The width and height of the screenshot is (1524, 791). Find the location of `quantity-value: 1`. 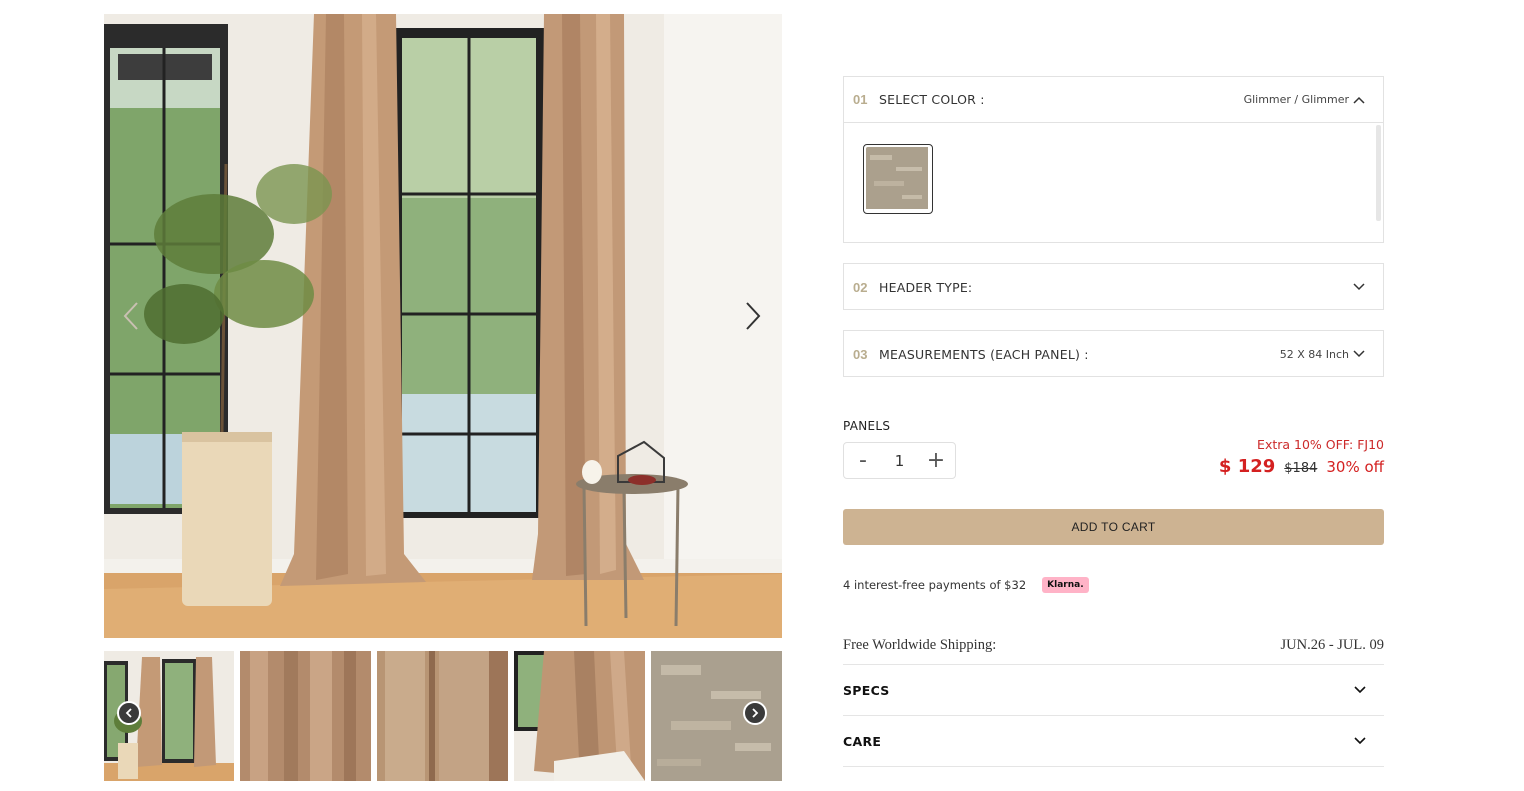

quantity-value: 1 is located at coordinates (899, 461).